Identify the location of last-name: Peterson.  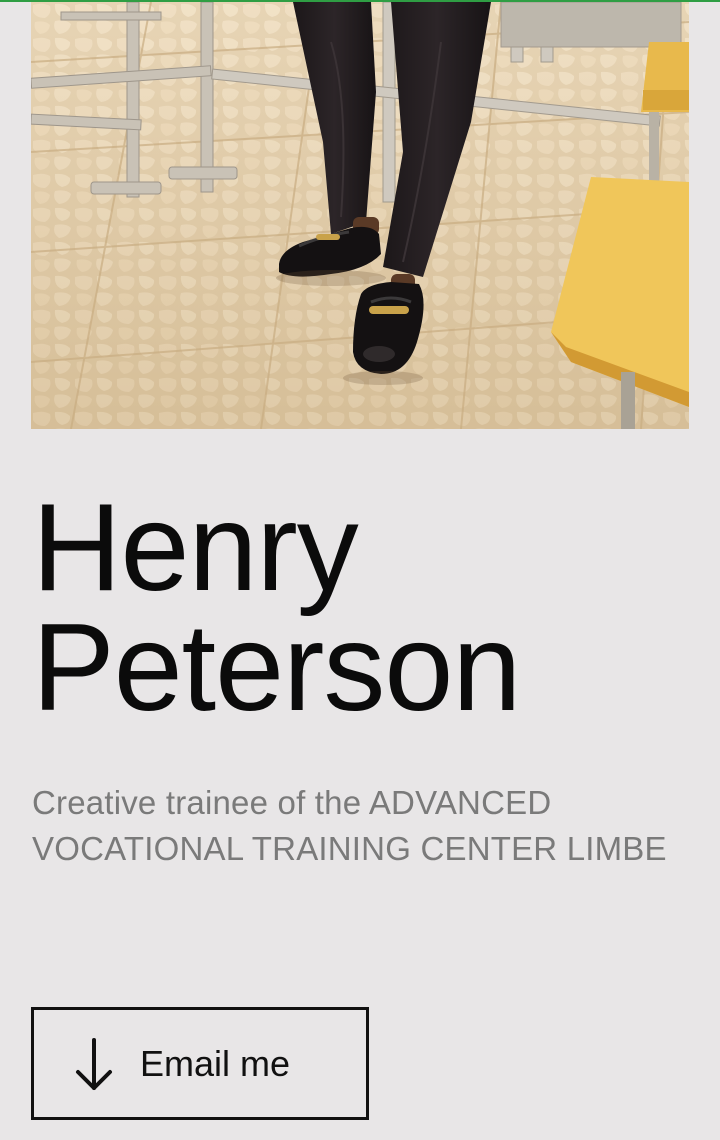
(276, 668).